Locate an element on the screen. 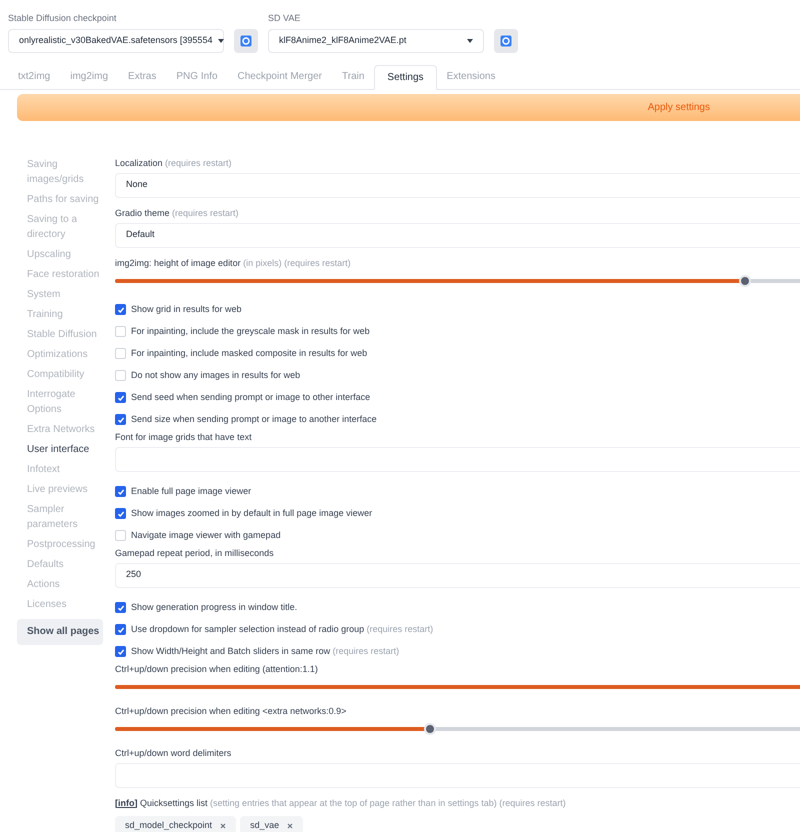  tag-chip: sd_vae is located at coordinates (272, 824).